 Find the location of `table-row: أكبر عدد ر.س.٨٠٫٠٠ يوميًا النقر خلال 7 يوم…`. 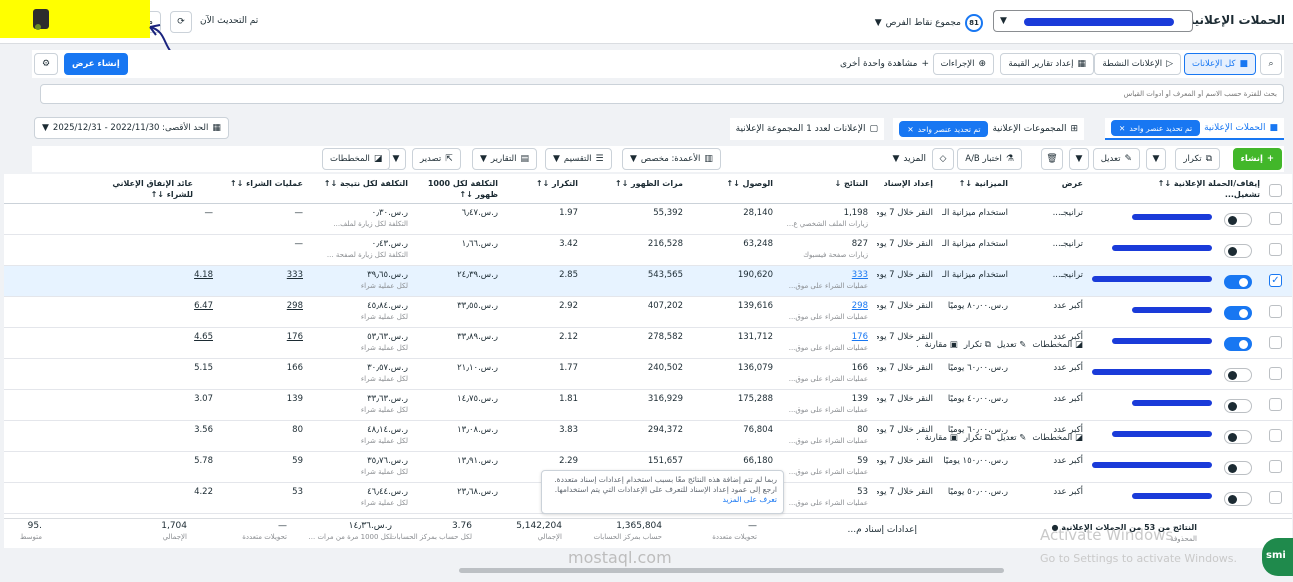

table-row: أكبر عدد ر.س.٨٠٫٠٠ يوميًا النقر خلال 7 يوم… is located at coordinates (648, 312).